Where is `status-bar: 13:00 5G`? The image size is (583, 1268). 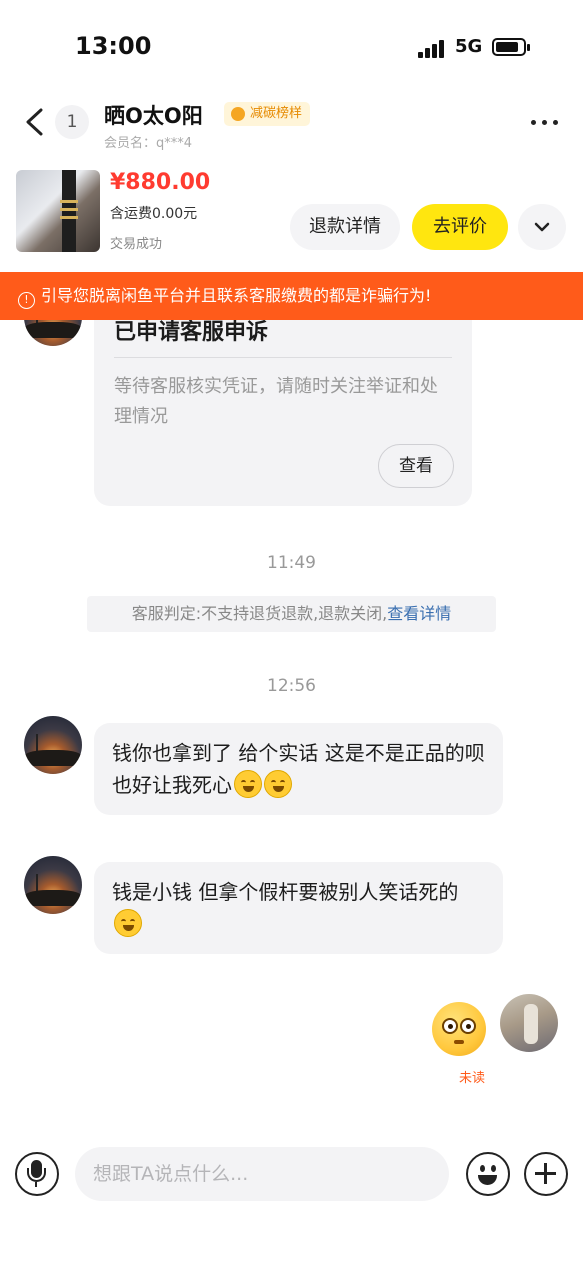 status-bar: 13:00 5G is located at coordinates (291, 45).